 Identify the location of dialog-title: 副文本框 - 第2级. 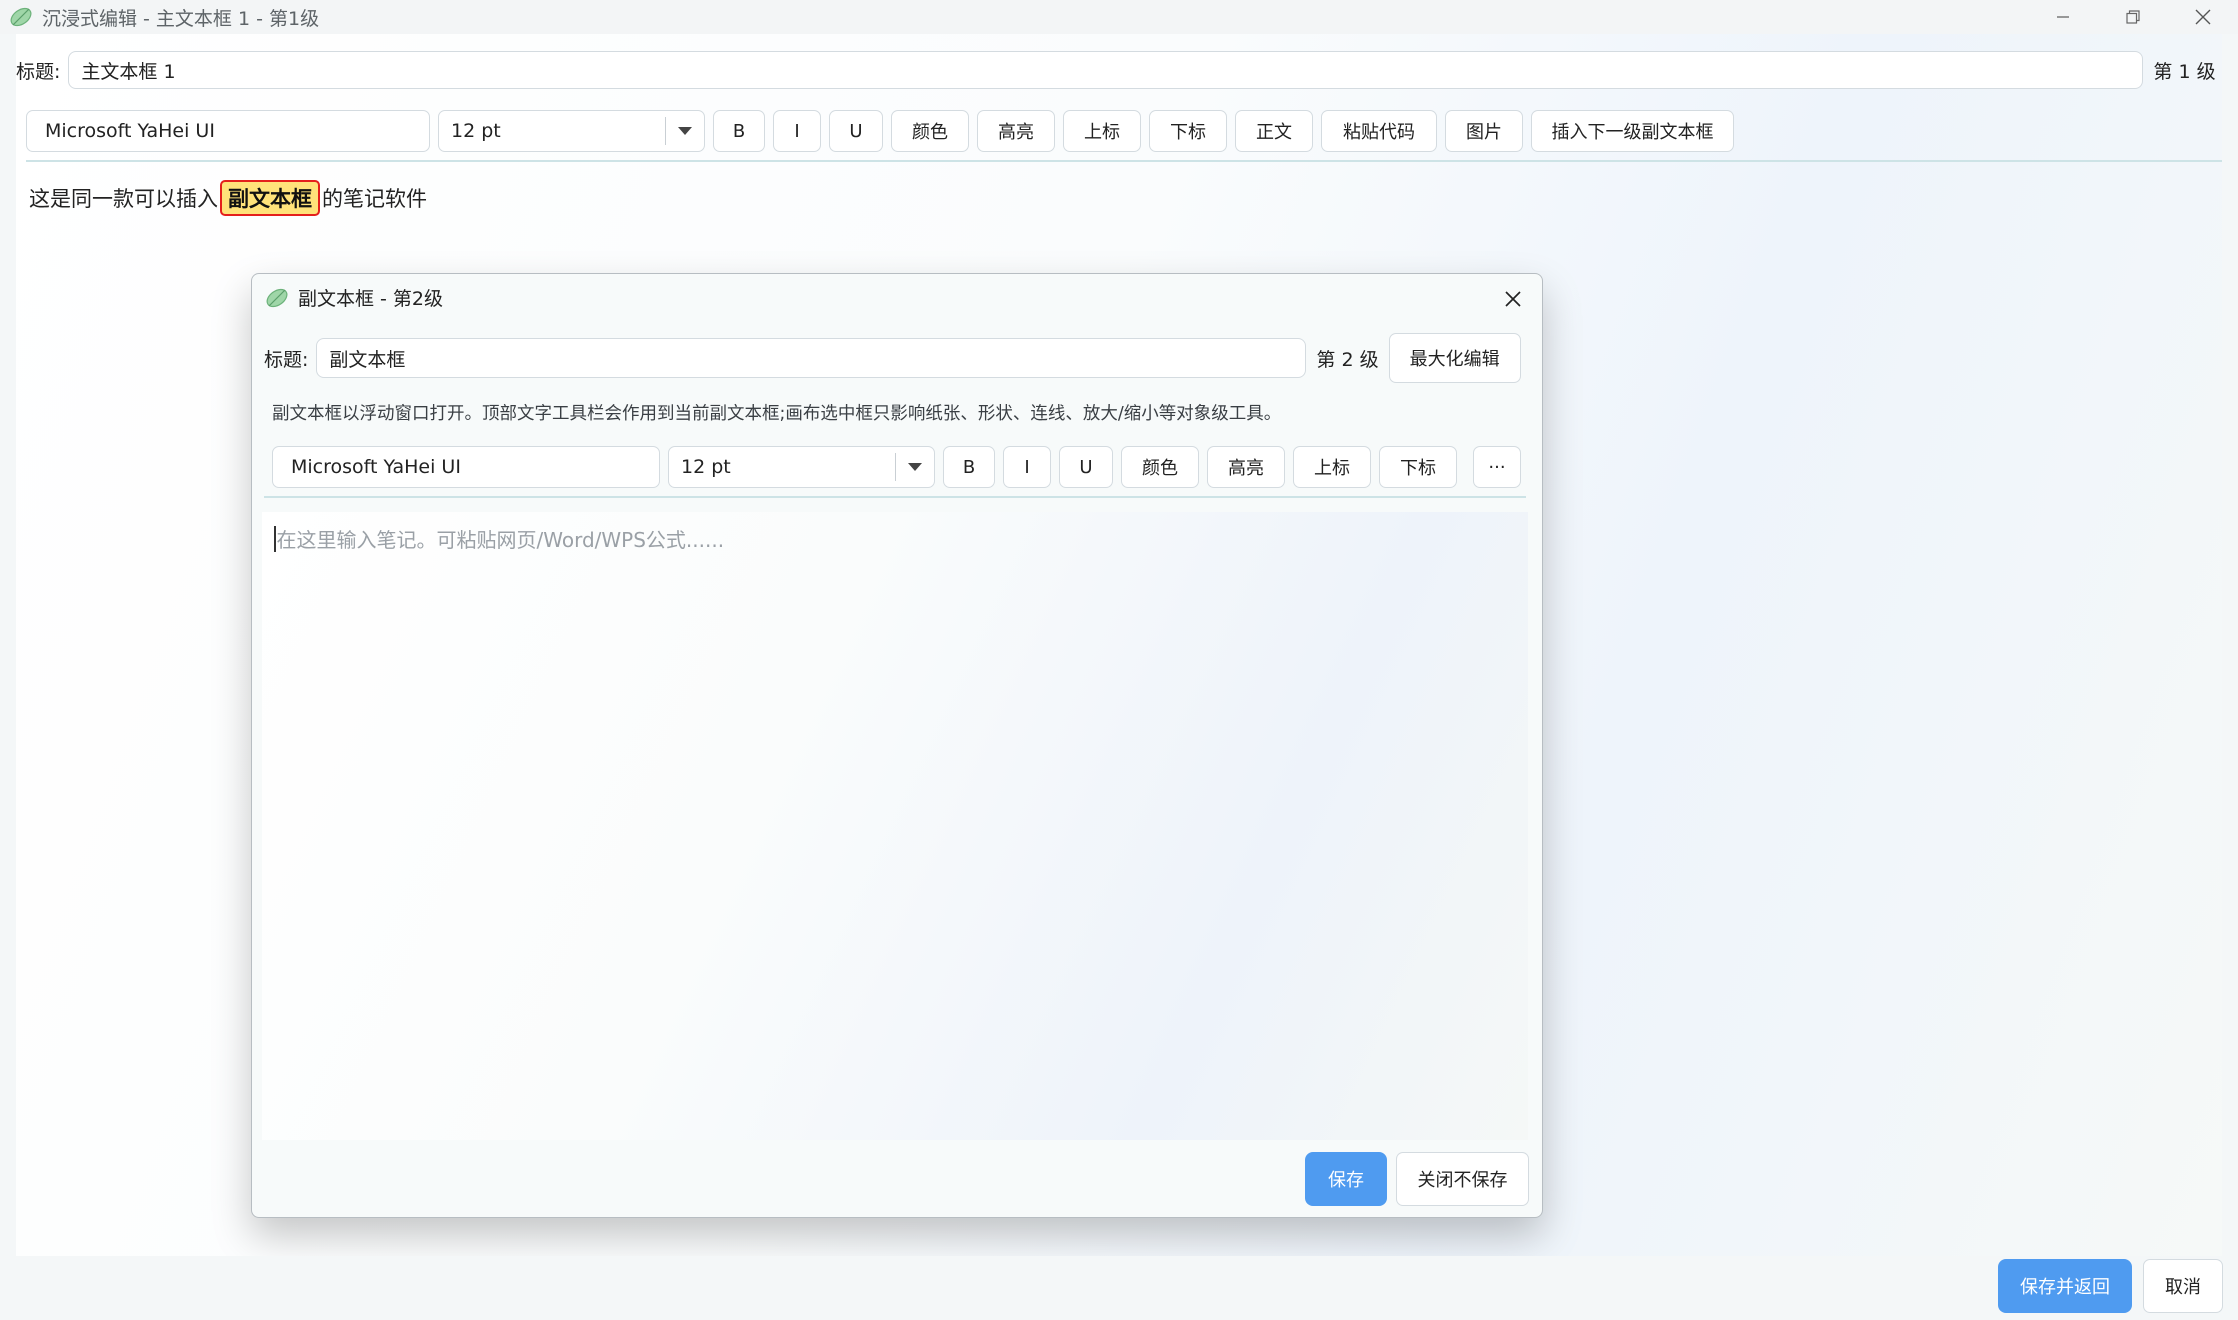
(371, 299).